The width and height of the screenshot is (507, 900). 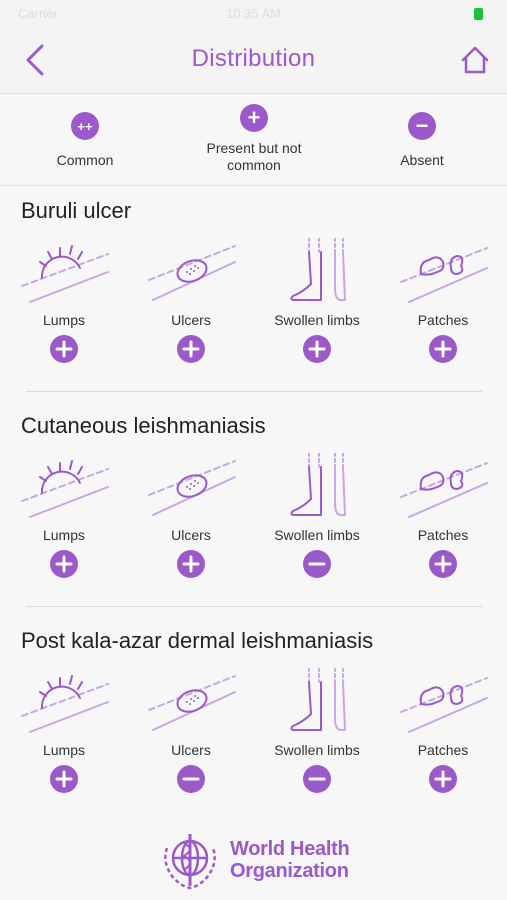 I want to click on nav-header: Distribution, so click(x=253, y=61).